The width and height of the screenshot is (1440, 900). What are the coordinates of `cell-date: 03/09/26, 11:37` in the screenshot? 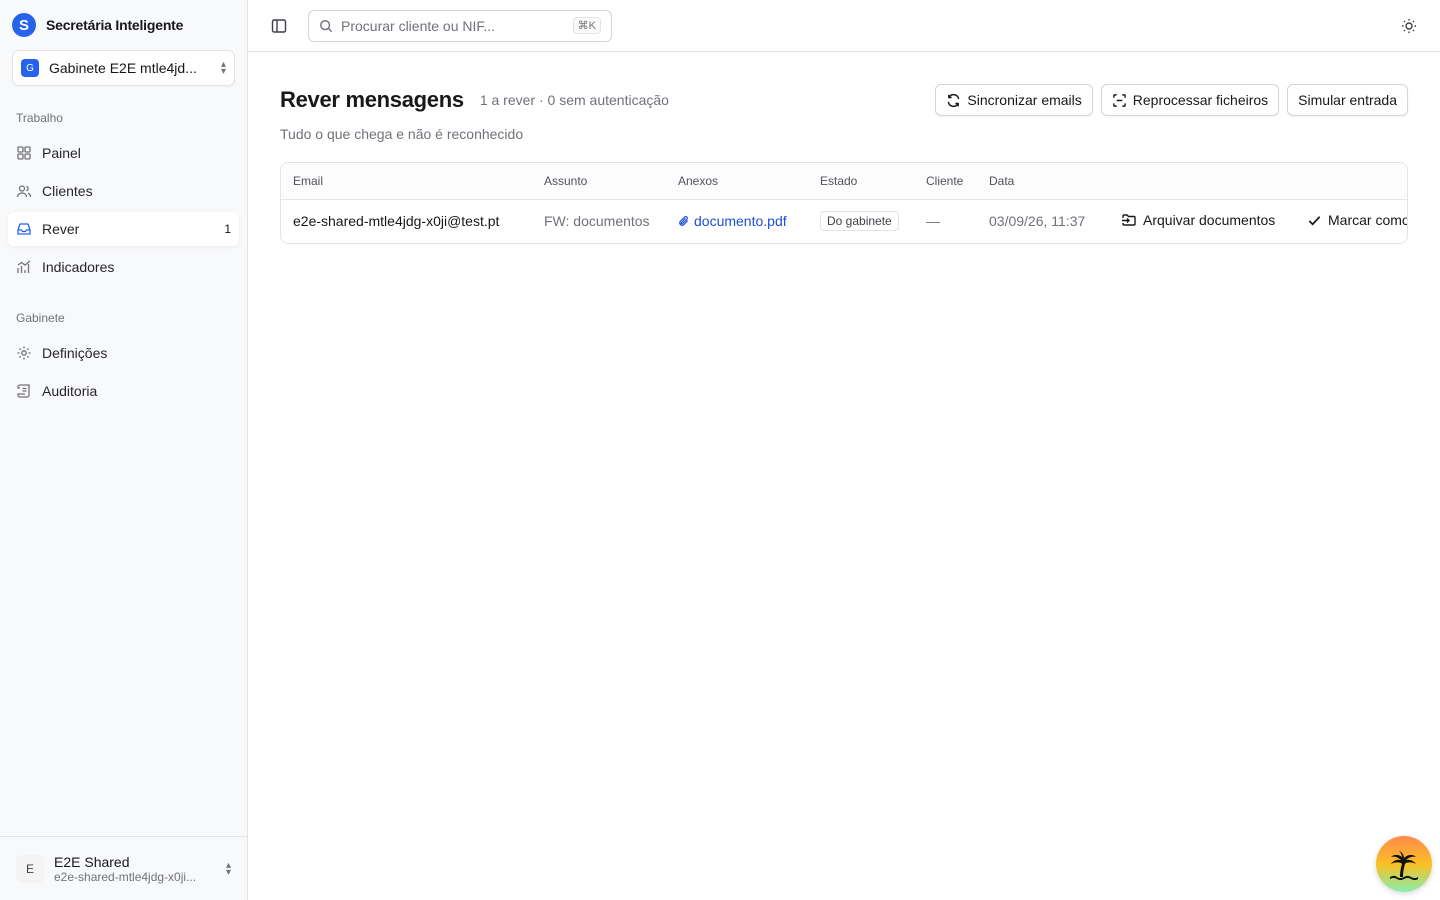 It's located at (1037, 221).